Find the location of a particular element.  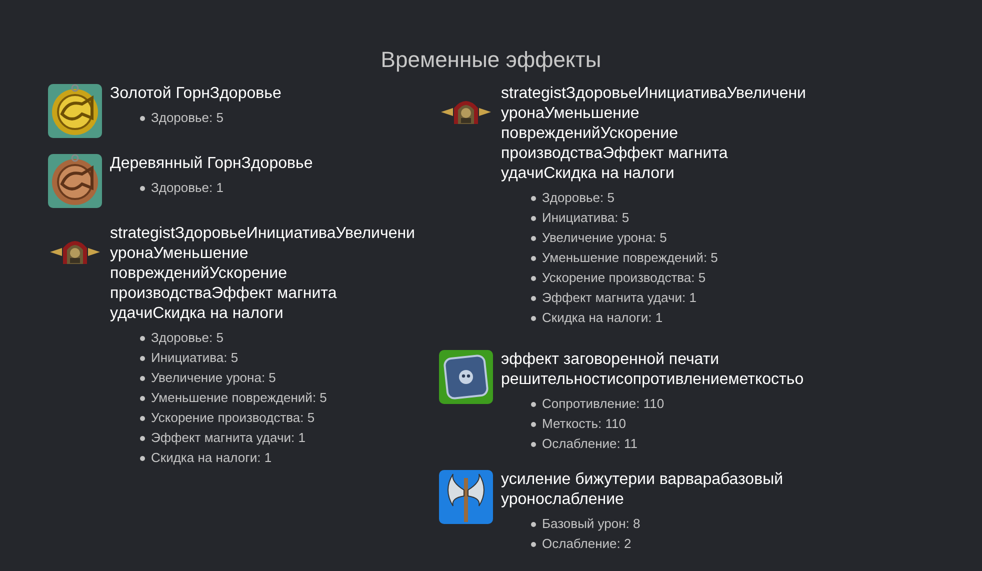

effect-title: эффект заговоренной печати решительностисопротивлениеметкостьо is located at coordinates (652, 370).